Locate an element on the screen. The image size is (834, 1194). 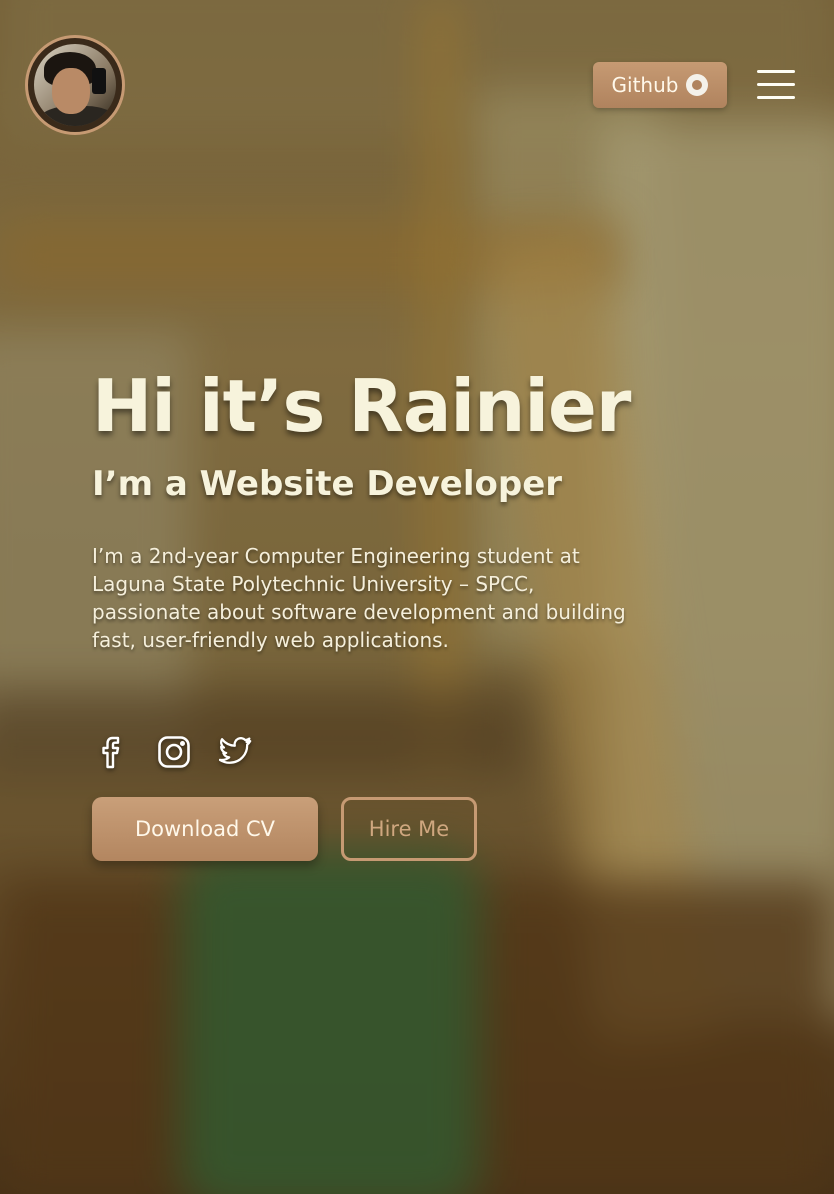
facebook-icon is located at coordinates (112, 752).